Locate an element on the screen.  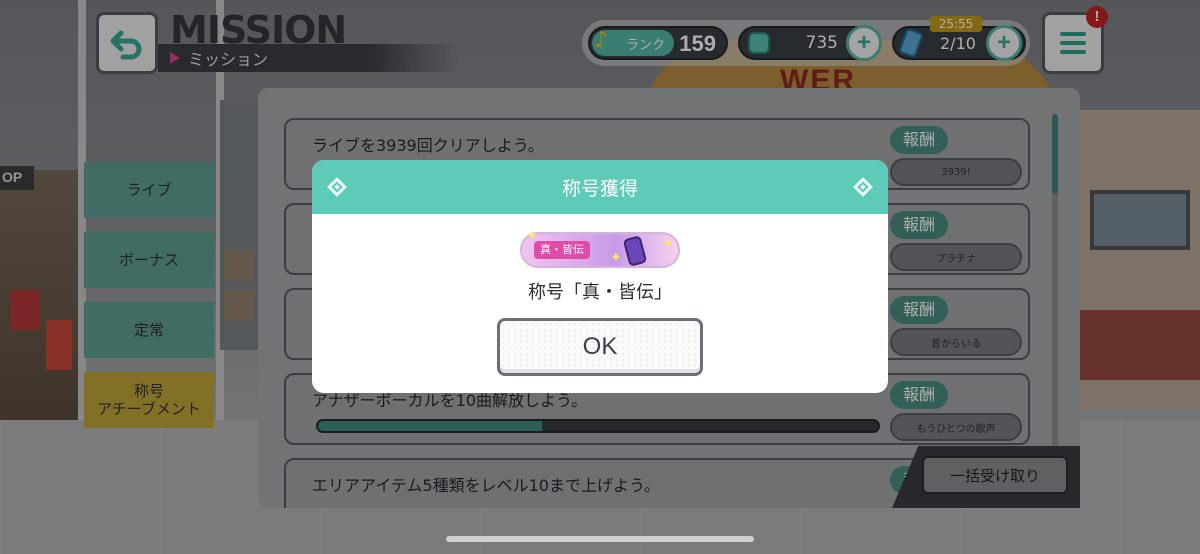
title-plate-tag: 真・皆伝 is located at coordinates (562, 250).